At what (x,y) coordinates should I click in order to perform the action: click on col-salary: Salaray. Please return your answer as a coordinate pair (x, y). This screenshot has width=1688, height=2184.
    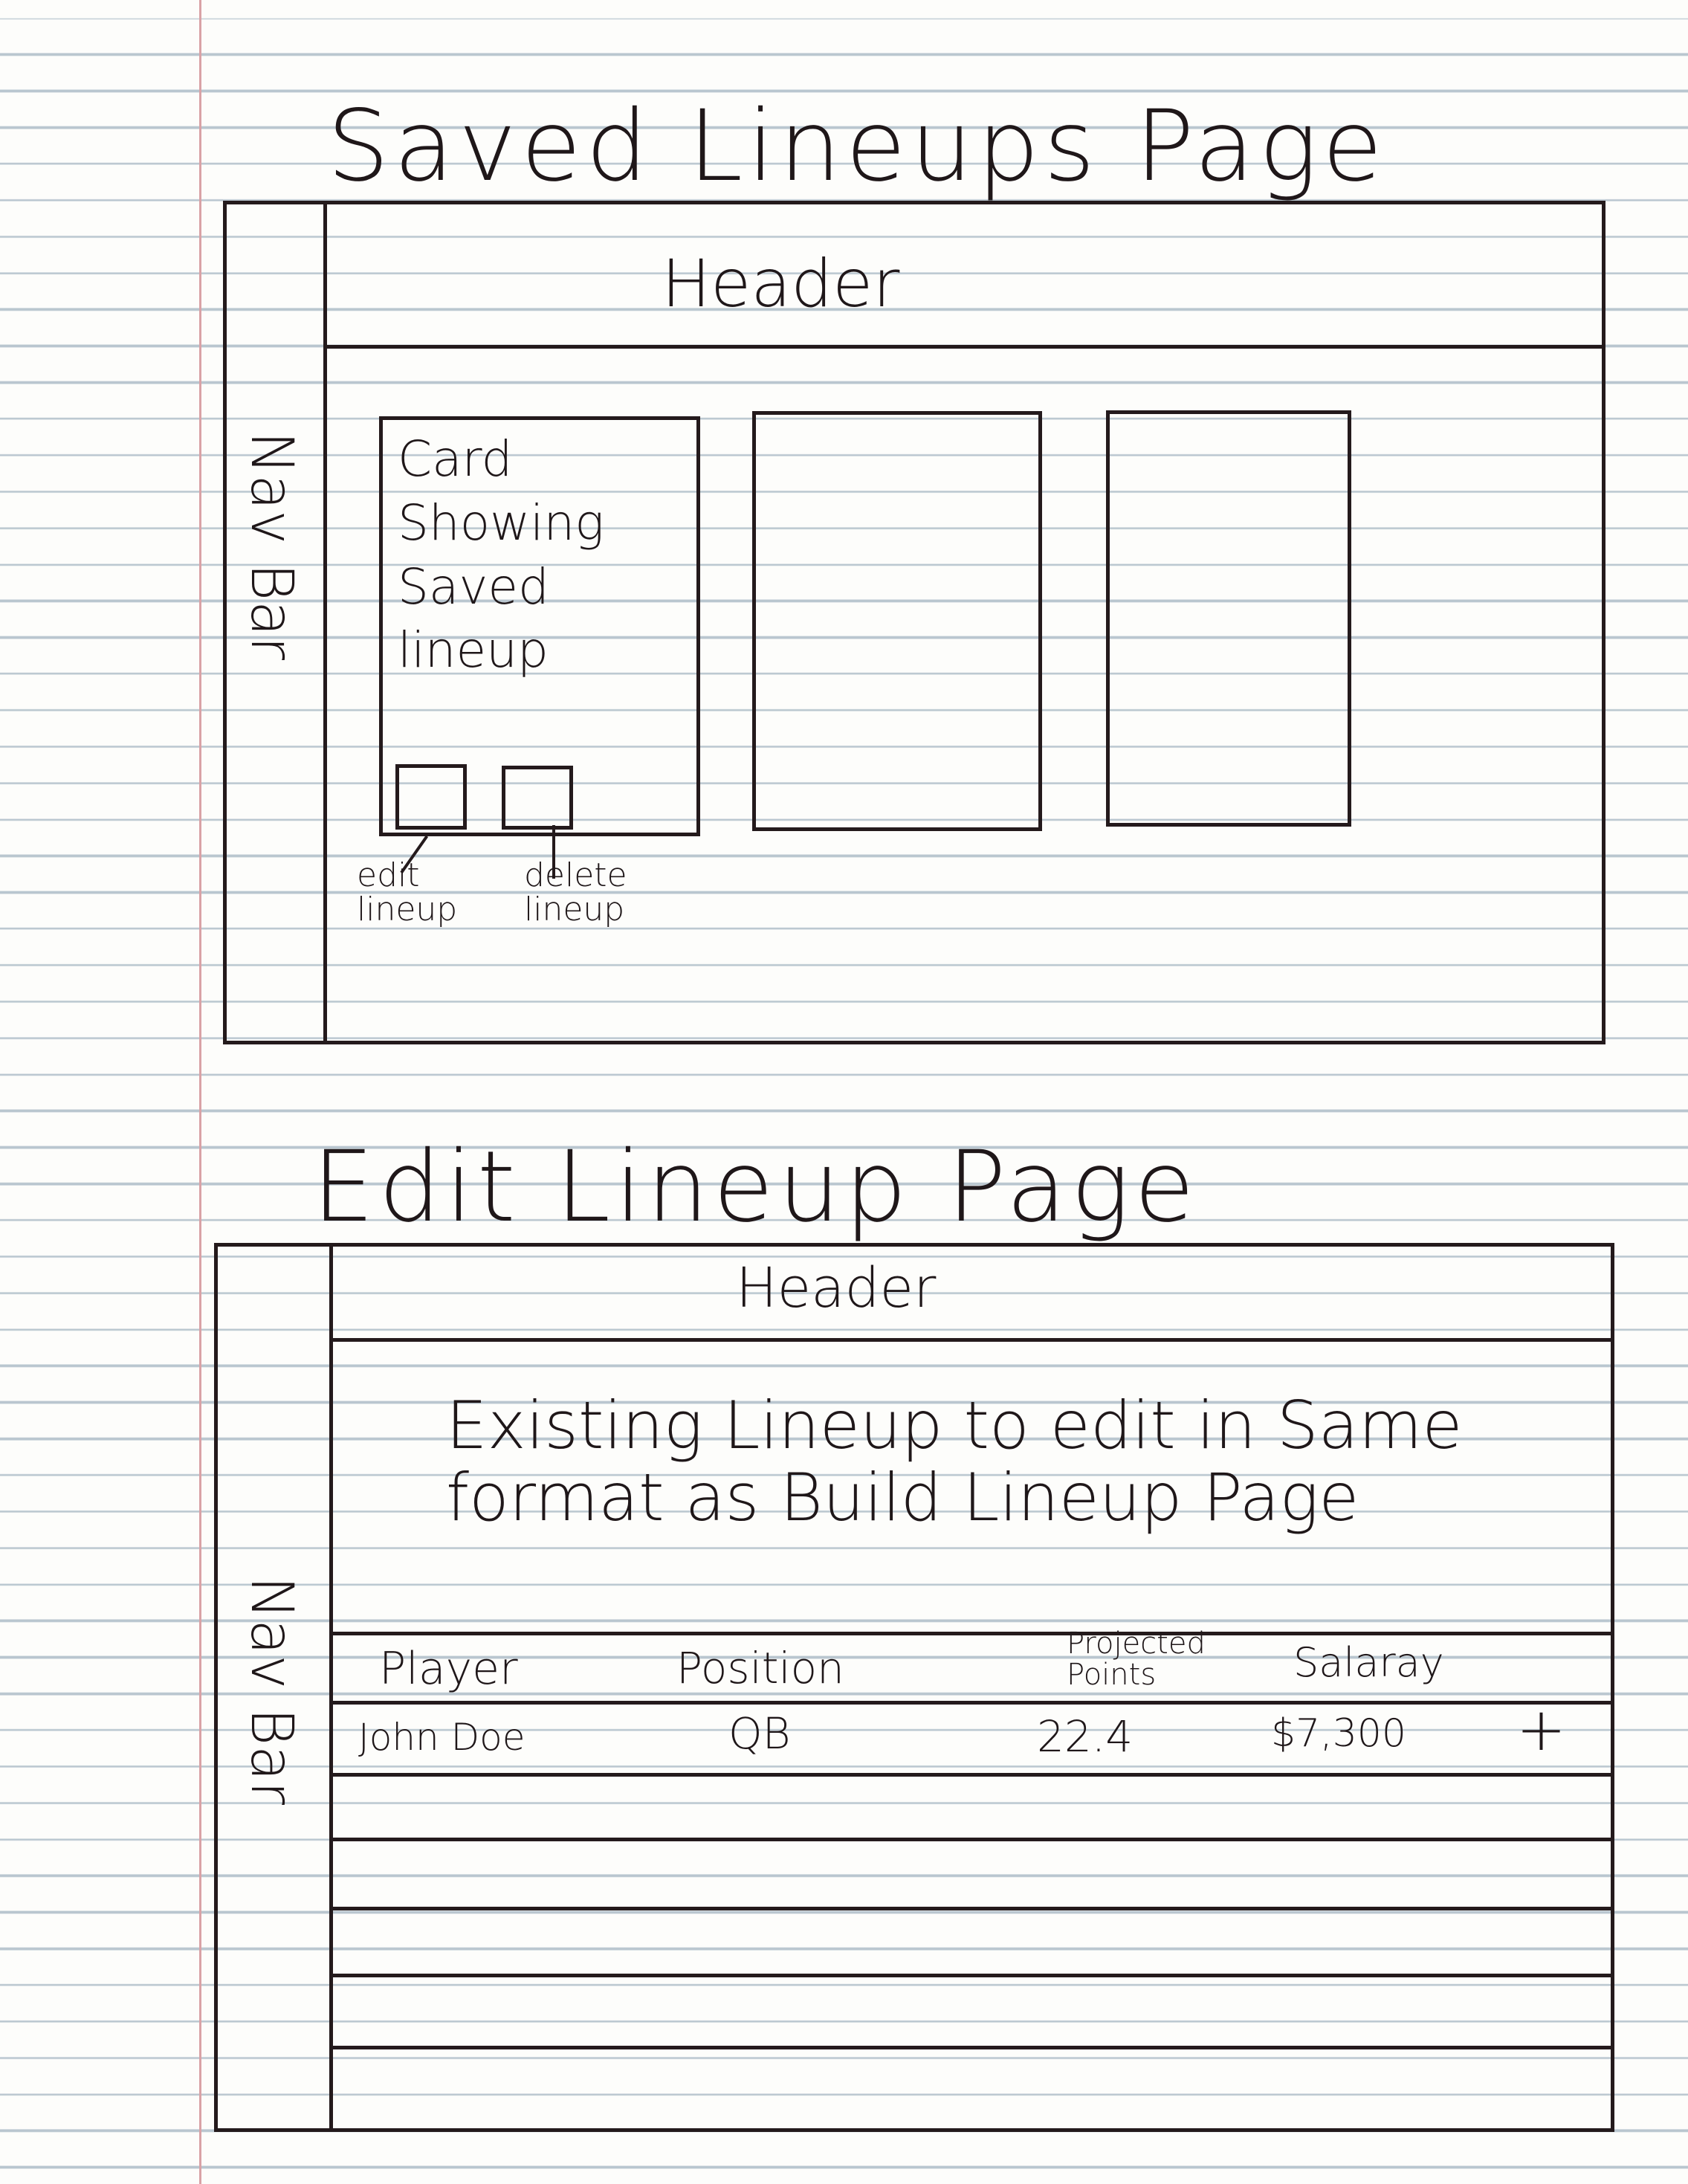
    Looking at the image, I should click on (1368, 1663).